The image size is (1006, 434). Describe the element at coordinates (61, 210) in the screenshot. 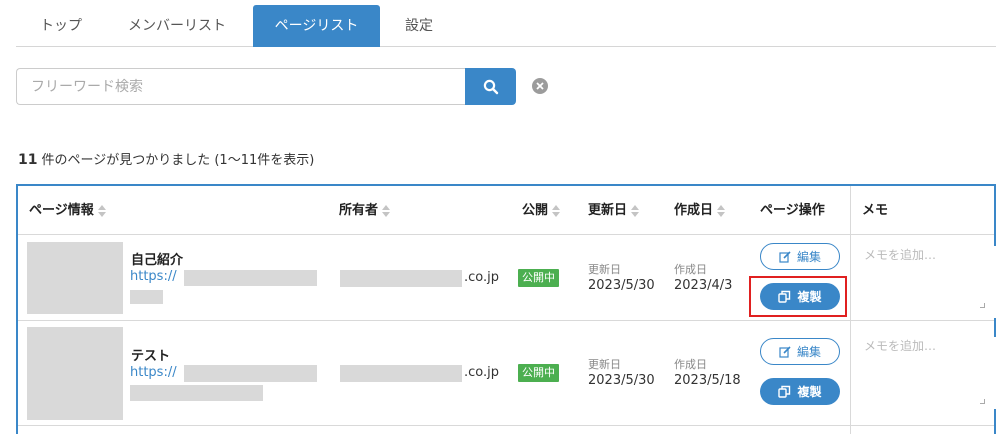

I see `header-page-info-label: ページ情報` at that location.